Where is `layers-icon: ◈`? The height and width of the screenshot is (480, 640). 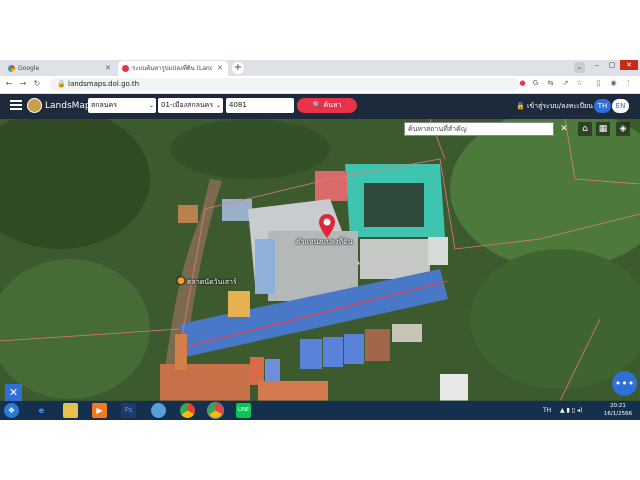
layers-icon: ◈ is located at coordinates (623, 129).